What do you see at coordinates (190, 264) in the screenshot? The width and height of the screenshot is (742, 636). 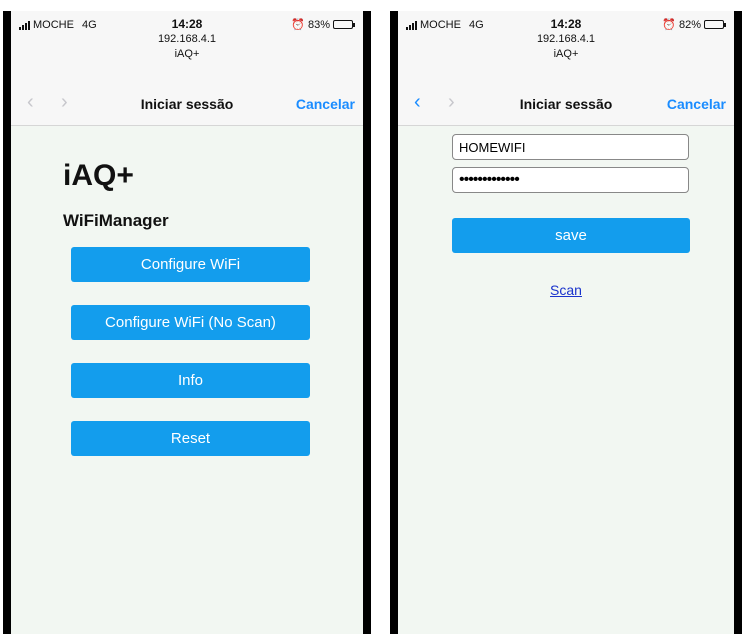 I see `configure-wifi-button: Configure WiFi` at bounding box center [190, 264].